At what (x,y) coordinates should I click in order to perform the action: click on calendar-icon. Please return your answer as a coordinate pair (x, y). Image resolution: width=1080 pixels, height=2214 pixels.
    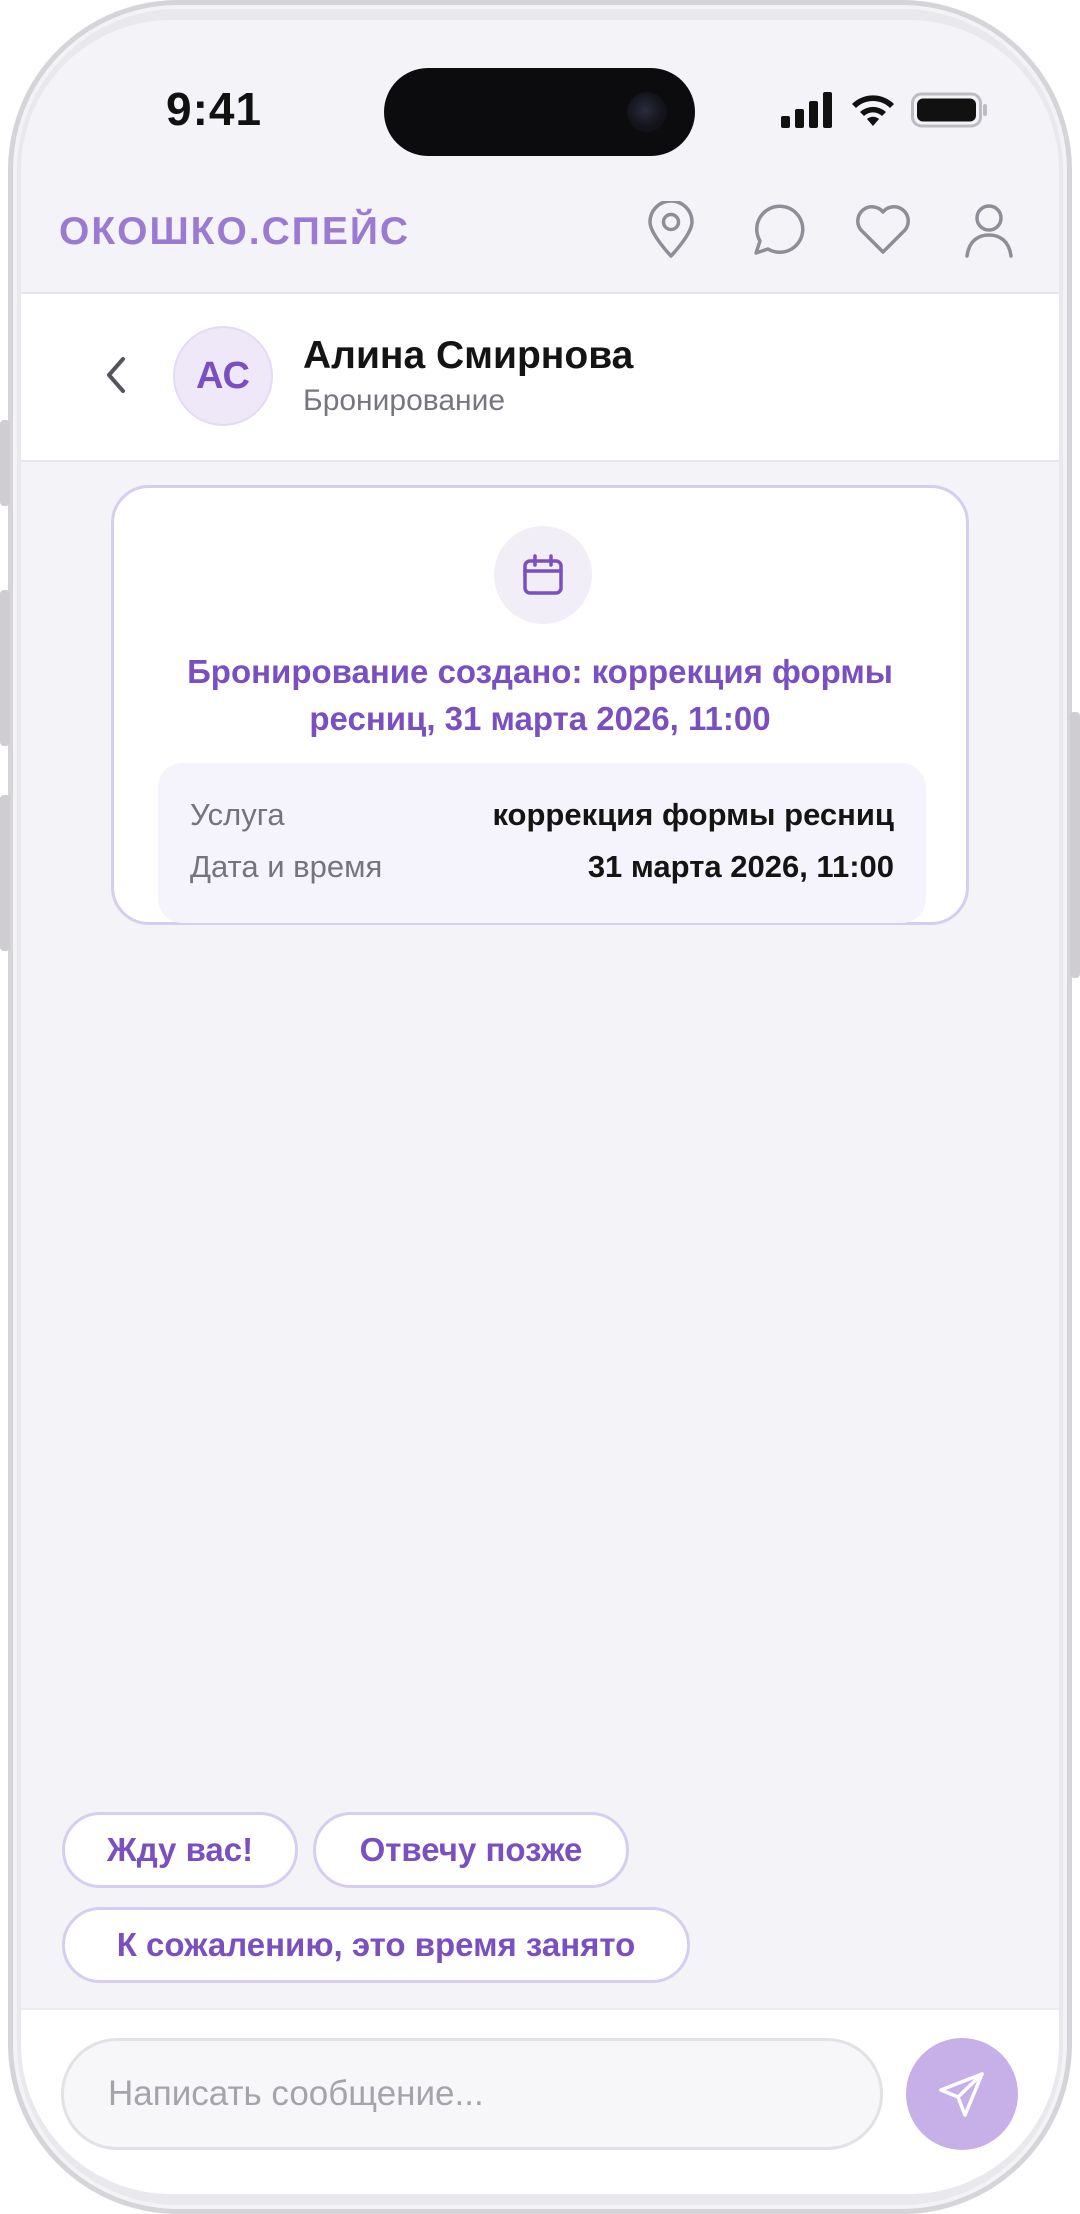
    Looking at the image, I should click on (543, 574).